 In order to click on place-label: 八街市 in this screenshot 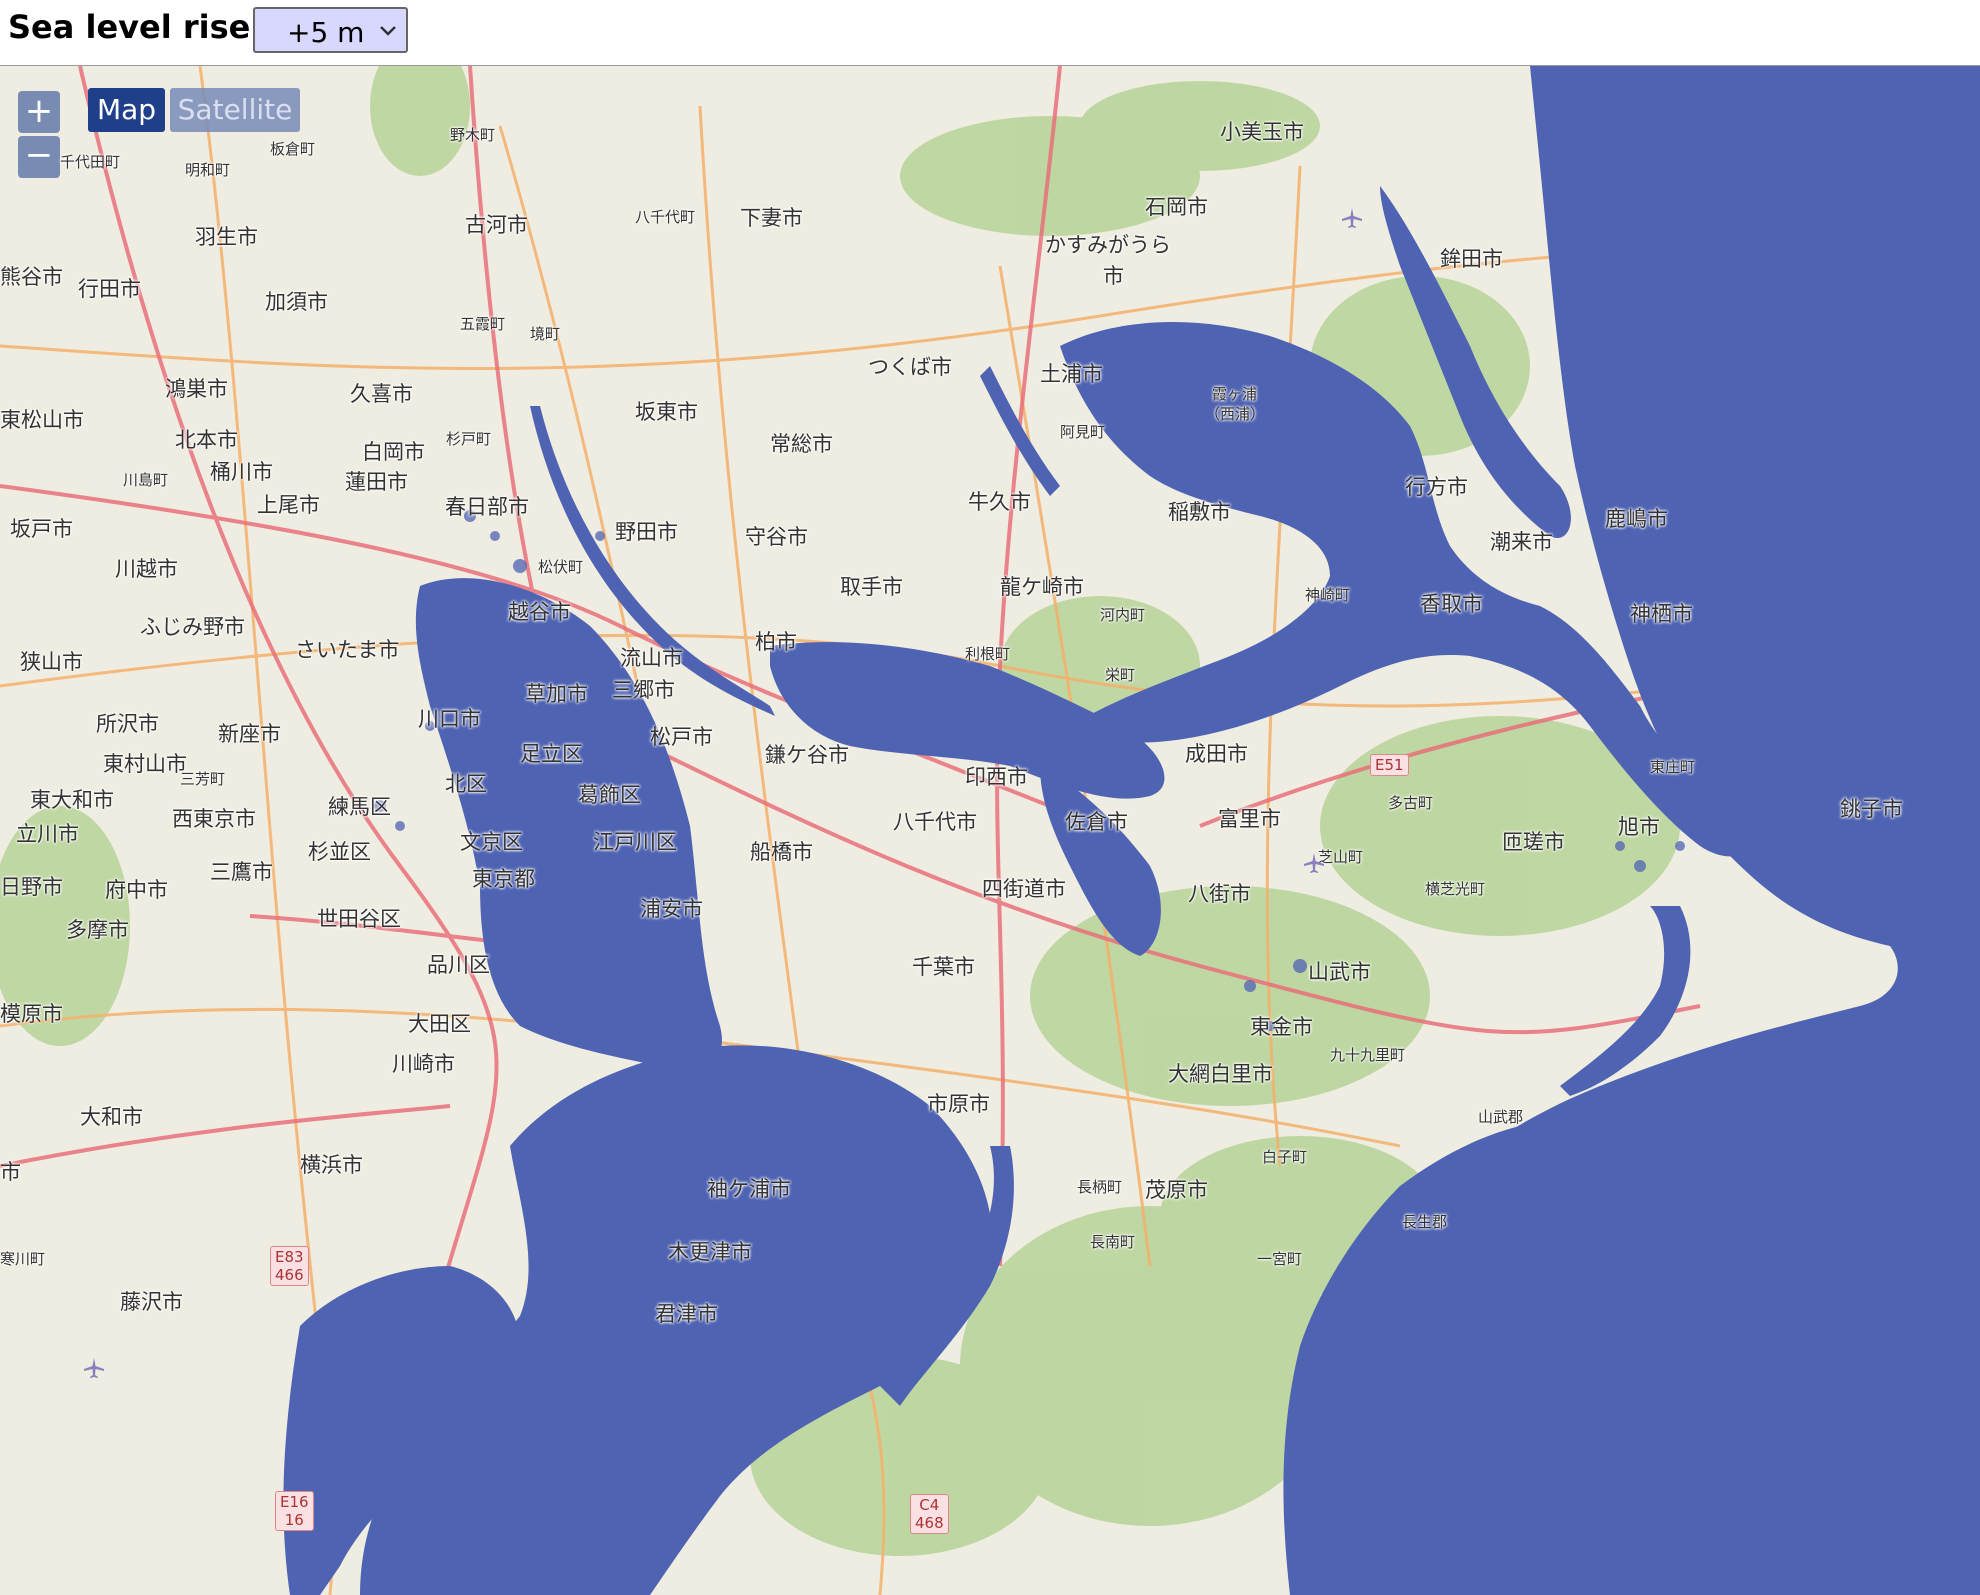, I will do `click(1219, 894)`.